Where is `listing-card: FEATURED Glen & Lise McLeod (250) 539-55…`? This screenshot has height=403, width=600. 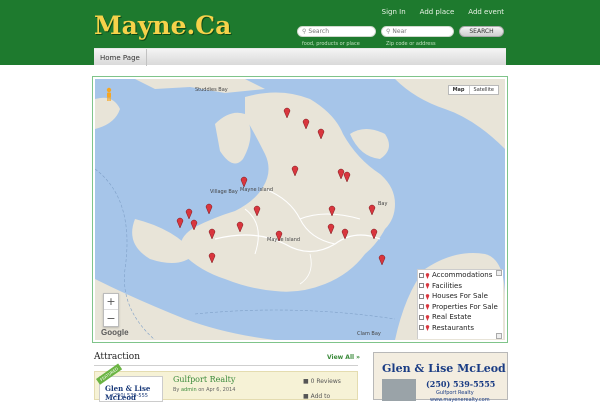 listing-card: FEATURED Glen & Lise McLeod (250) 539-55… is located at coordinates (226, 382).